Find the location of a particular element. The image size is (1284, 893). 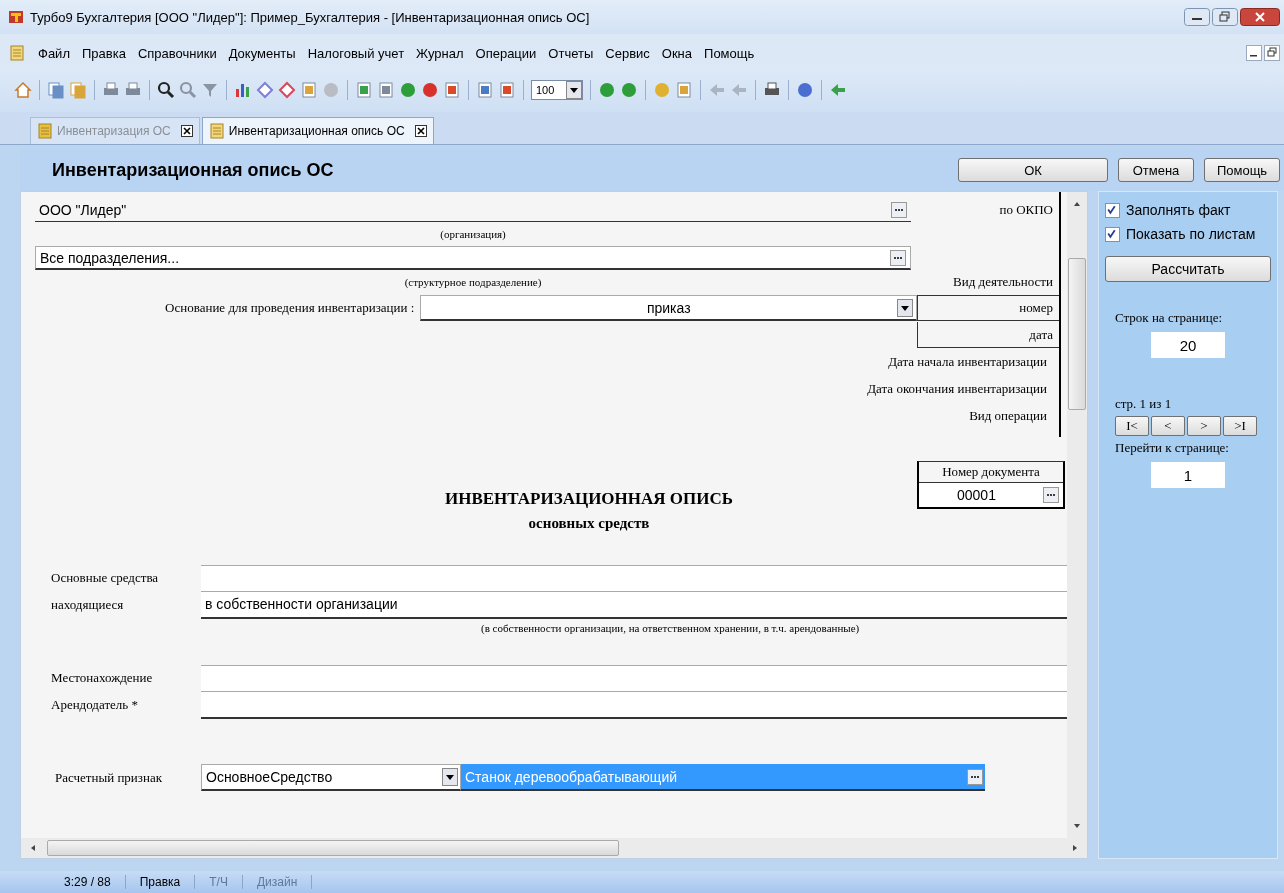

menu-item: Правка is located at coordinates (103, 53).